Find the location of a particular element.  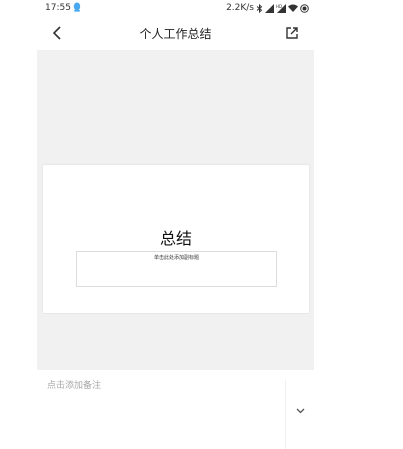

external-share-icon is located at coordinates (292, 33).